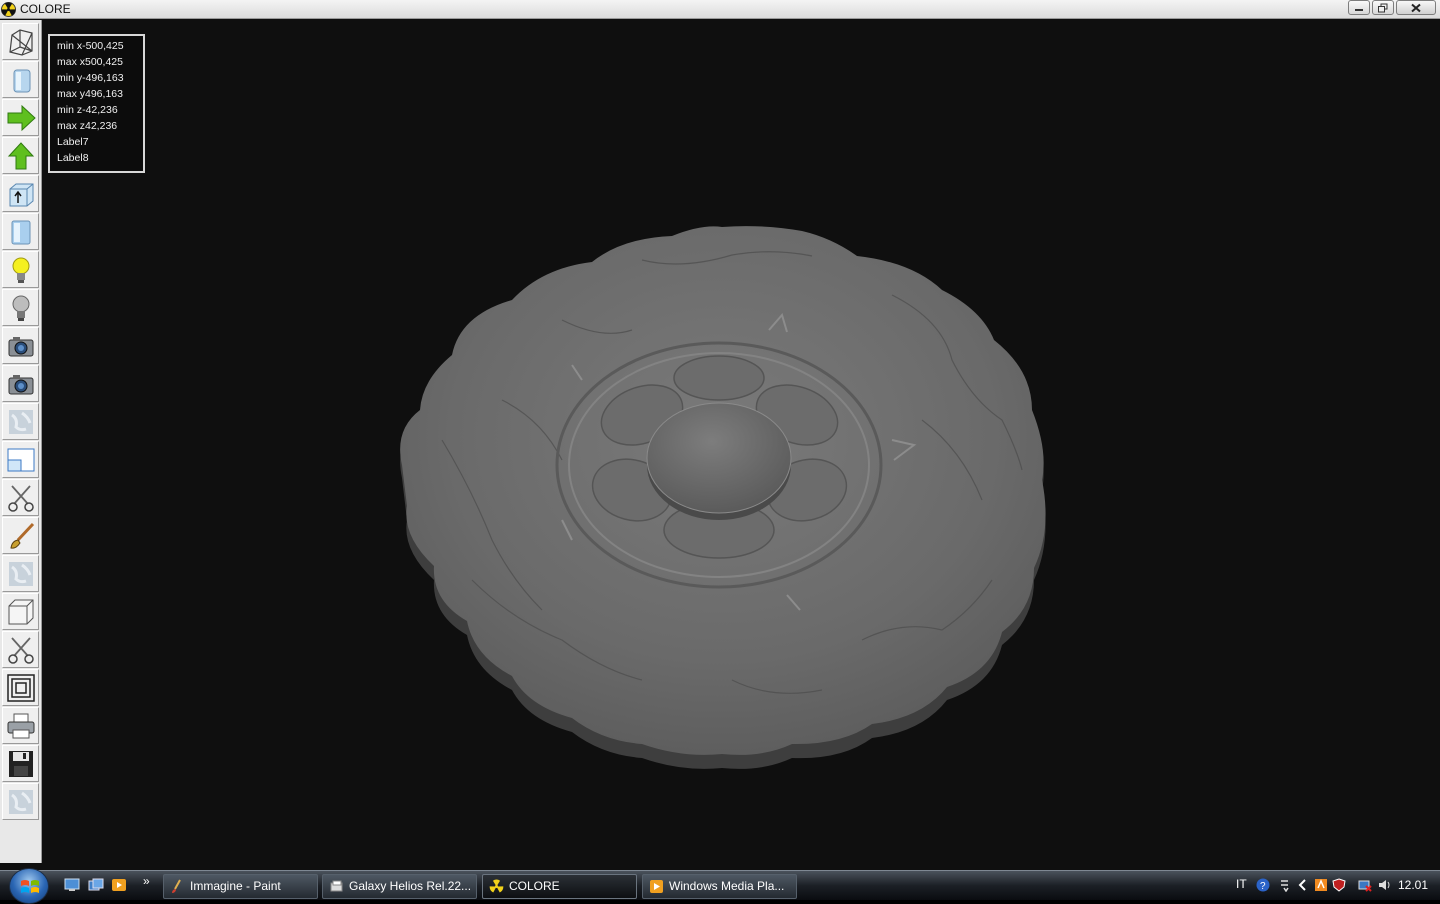 The height and width of the screenshot is (904, 1440). I want to click on box-arrow-icon, so click(21, 195).